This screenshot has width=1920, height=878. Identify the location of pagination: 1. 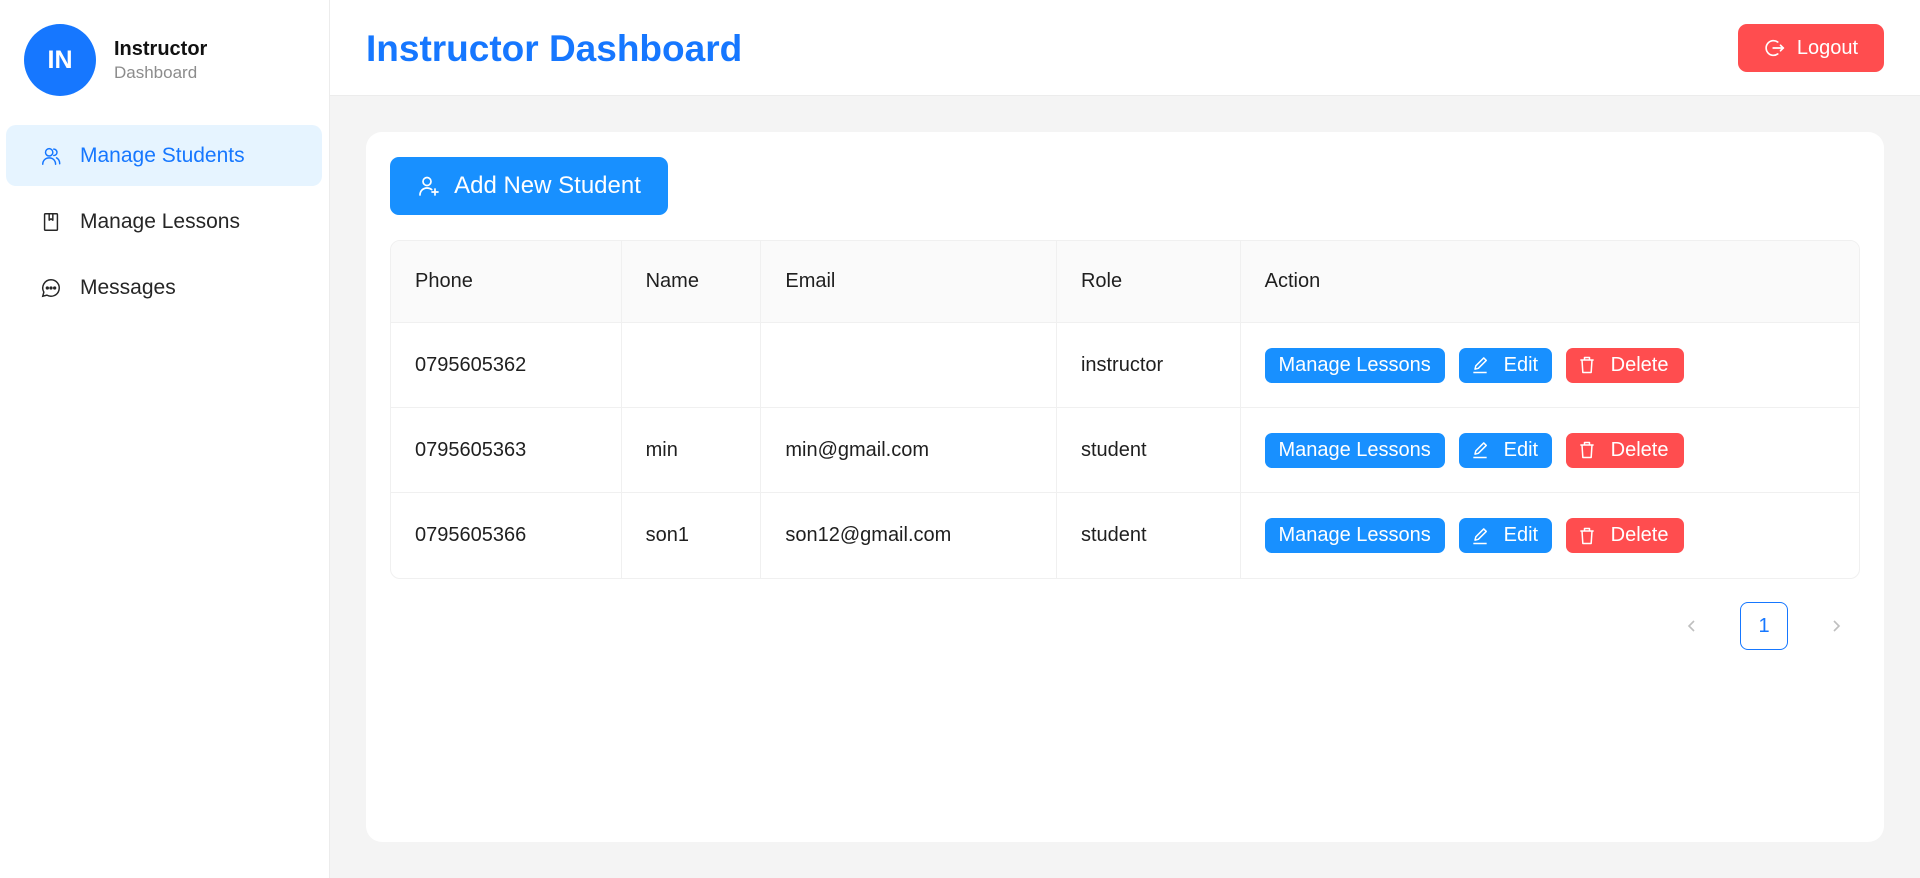
(1764, 626).